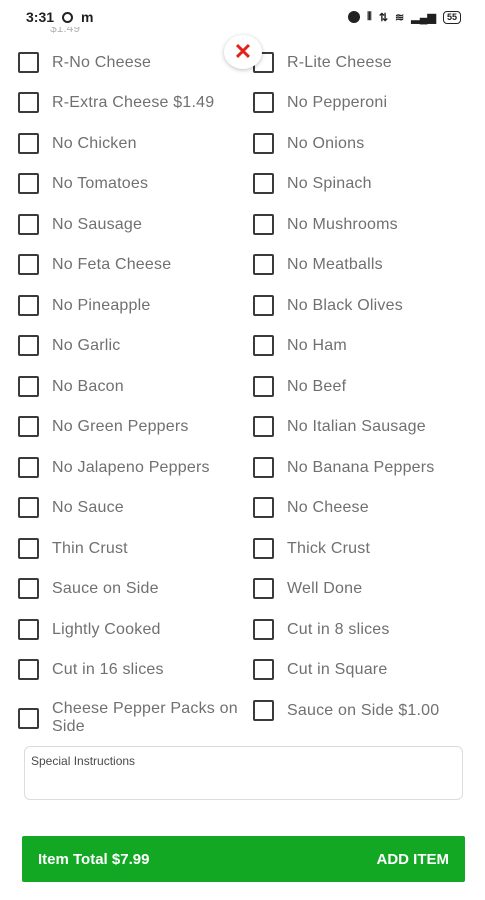 The height and width of the screenshot is (900, 485). I want to click on option-label: No Cheese, so click(328, 507).